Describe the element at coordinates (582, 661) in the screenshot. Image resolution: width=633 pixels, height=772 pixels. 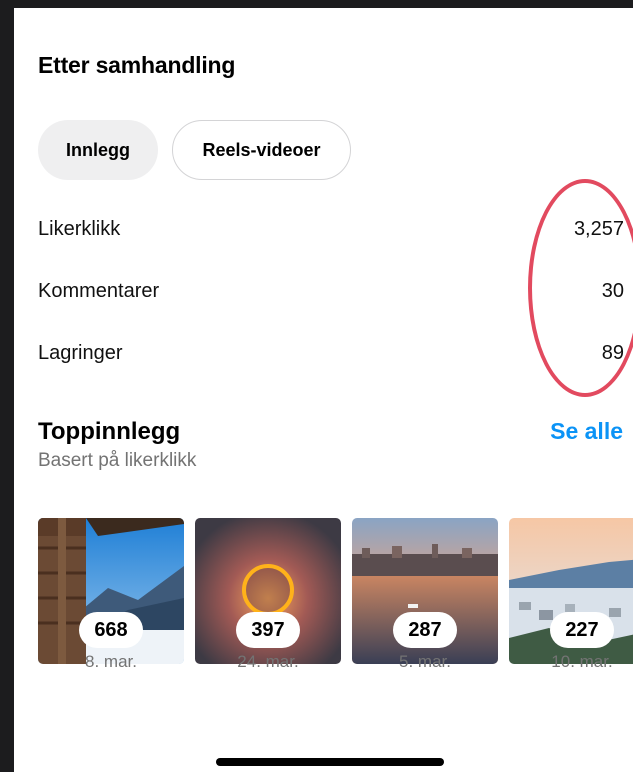
I see `post-date: 10. mar.` at that location.